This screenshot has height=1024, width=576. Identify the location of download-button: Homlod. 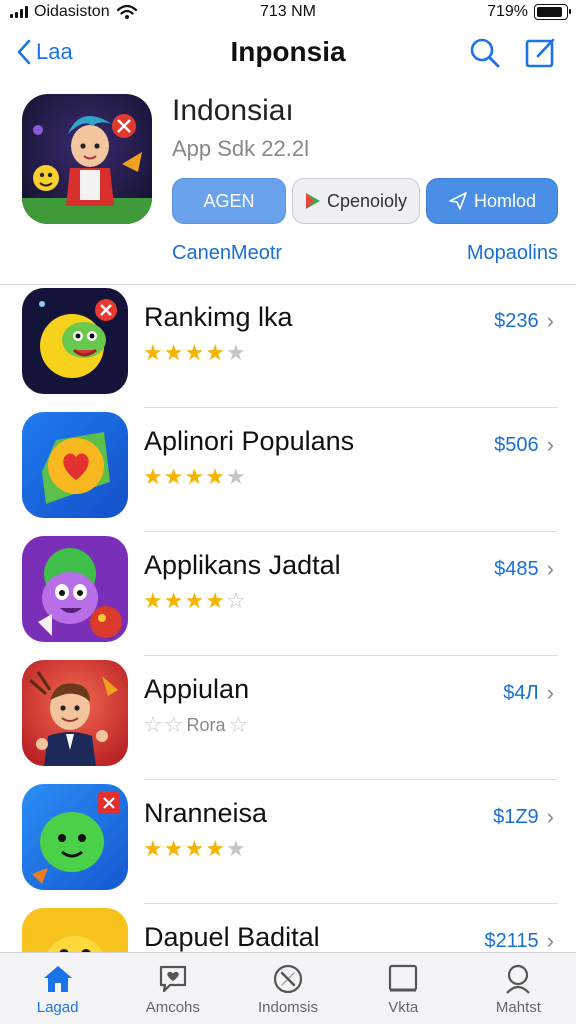
(492, 201).